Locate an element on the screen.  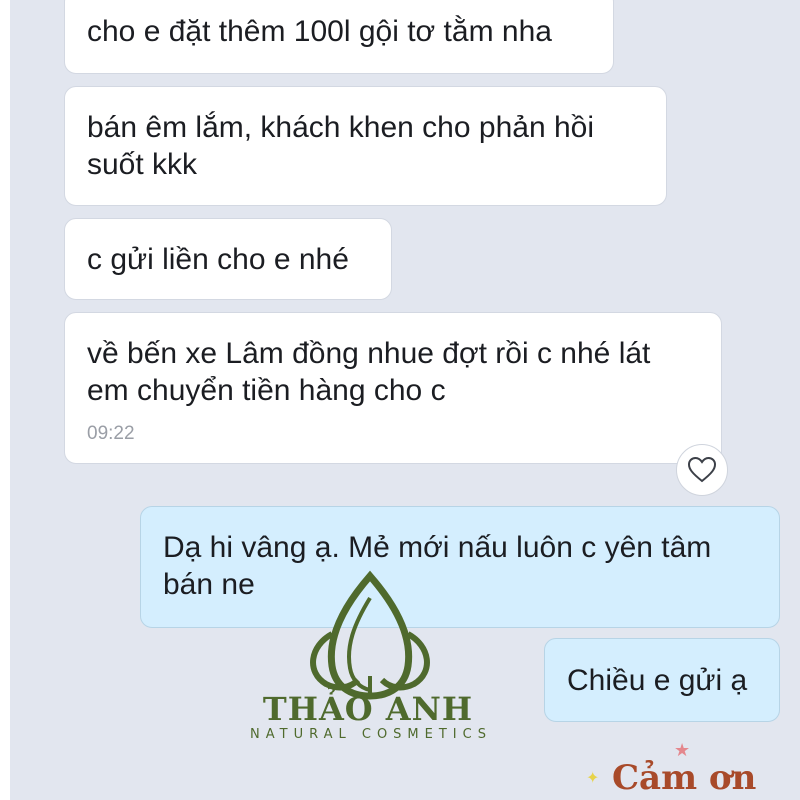
heart-icon is located at coordinates (702, 470).